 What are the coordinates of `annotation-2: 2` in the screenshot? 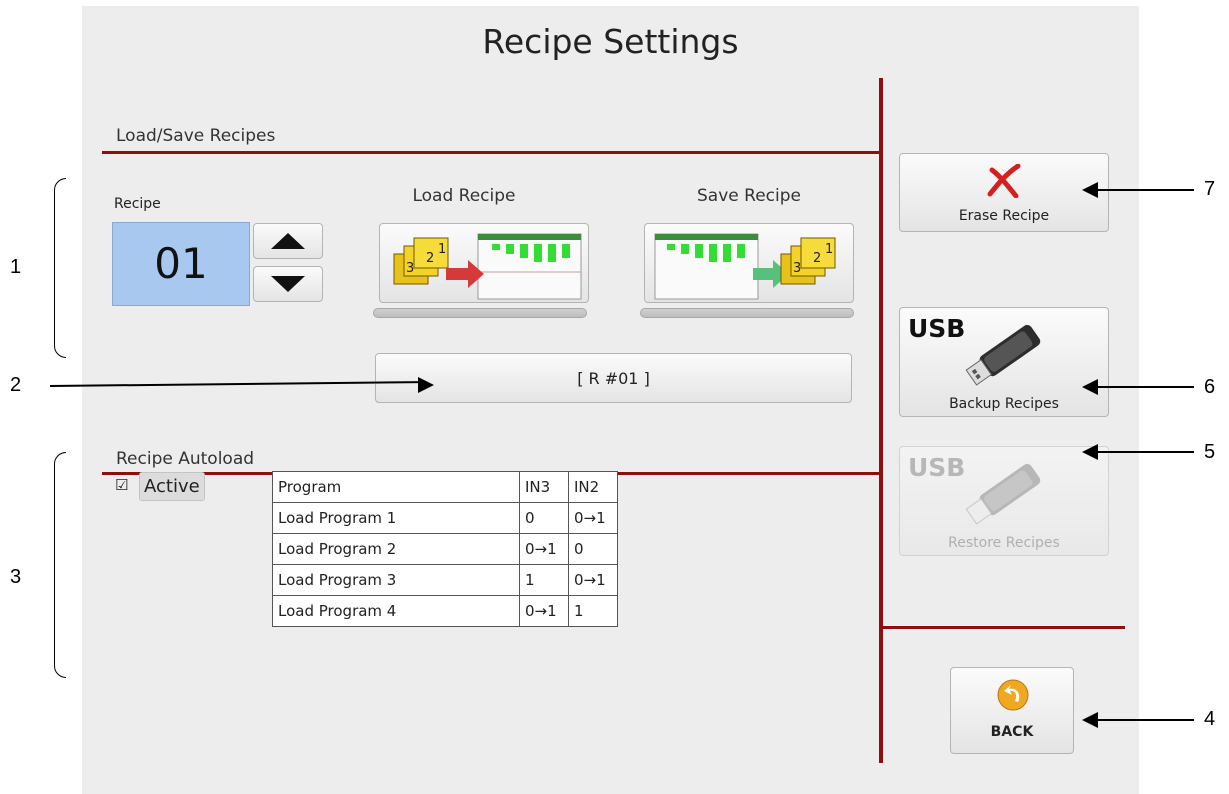 It's located at (16, 385).